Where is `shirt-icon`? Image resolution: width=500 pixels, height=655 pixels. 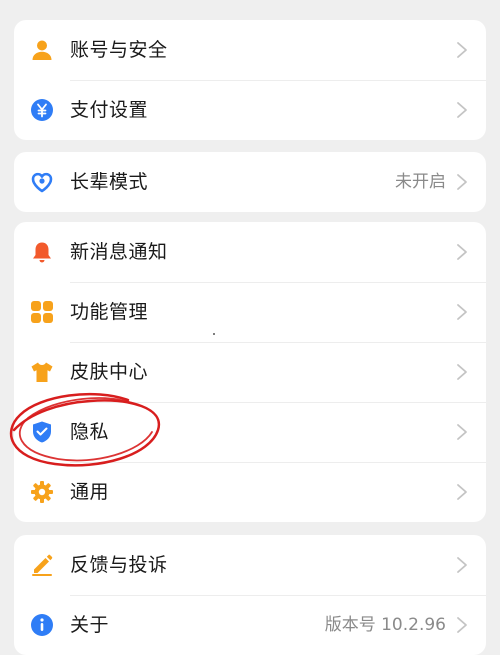 shirt-icon is located at coordinates (42, 372).